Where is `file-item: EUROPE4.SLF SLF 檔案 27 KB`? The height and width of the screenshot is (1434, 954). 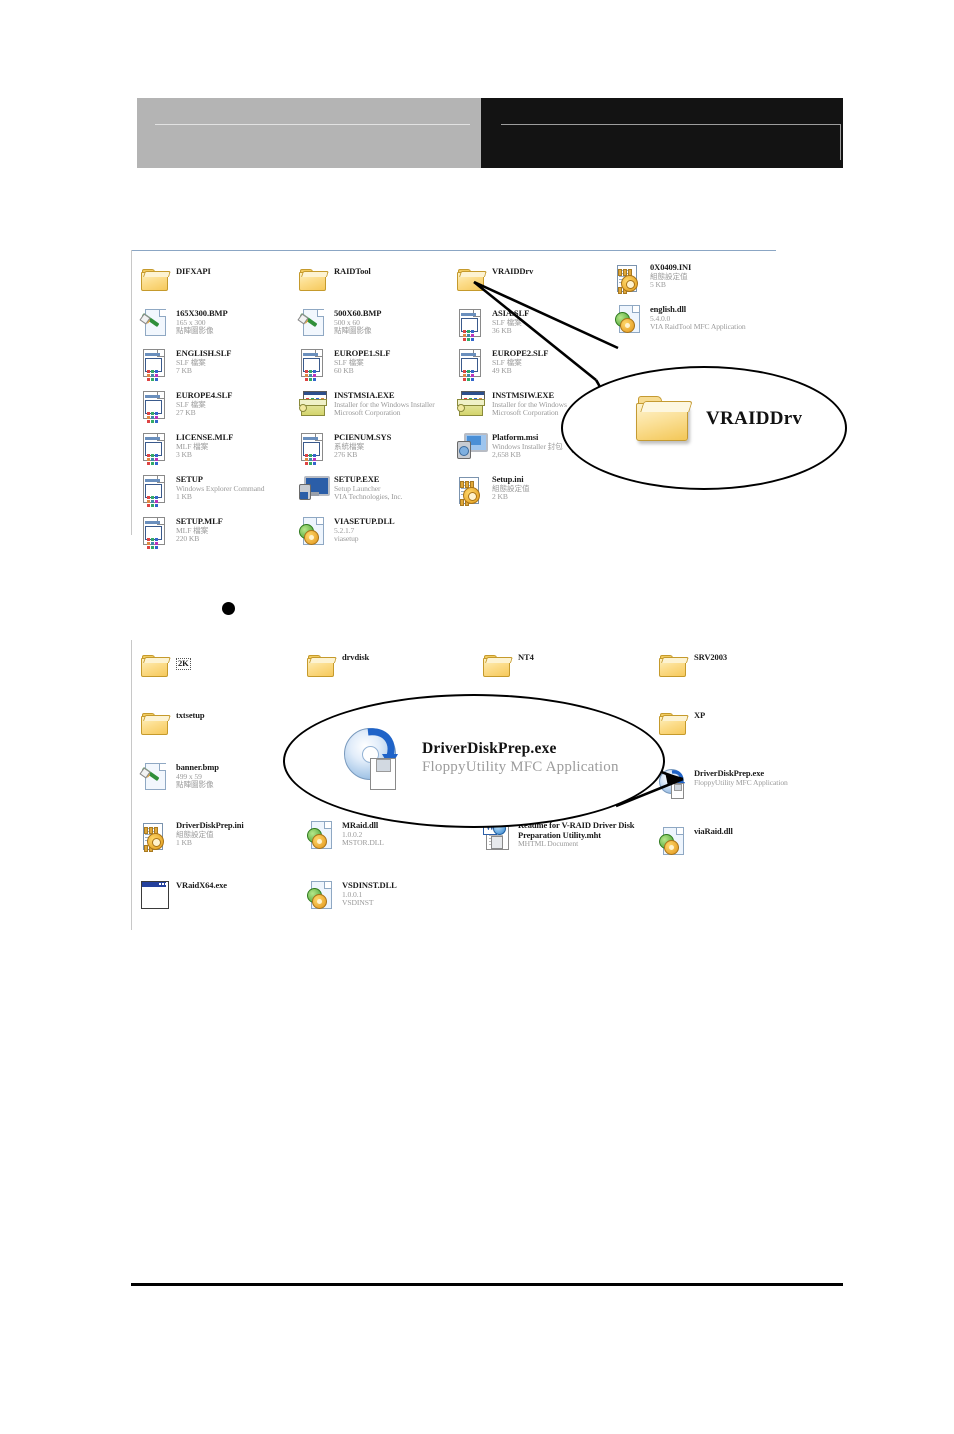 file-item: EUROPE4.SLF SLF 檔案 27 KB is located at coordinates (218, 406).